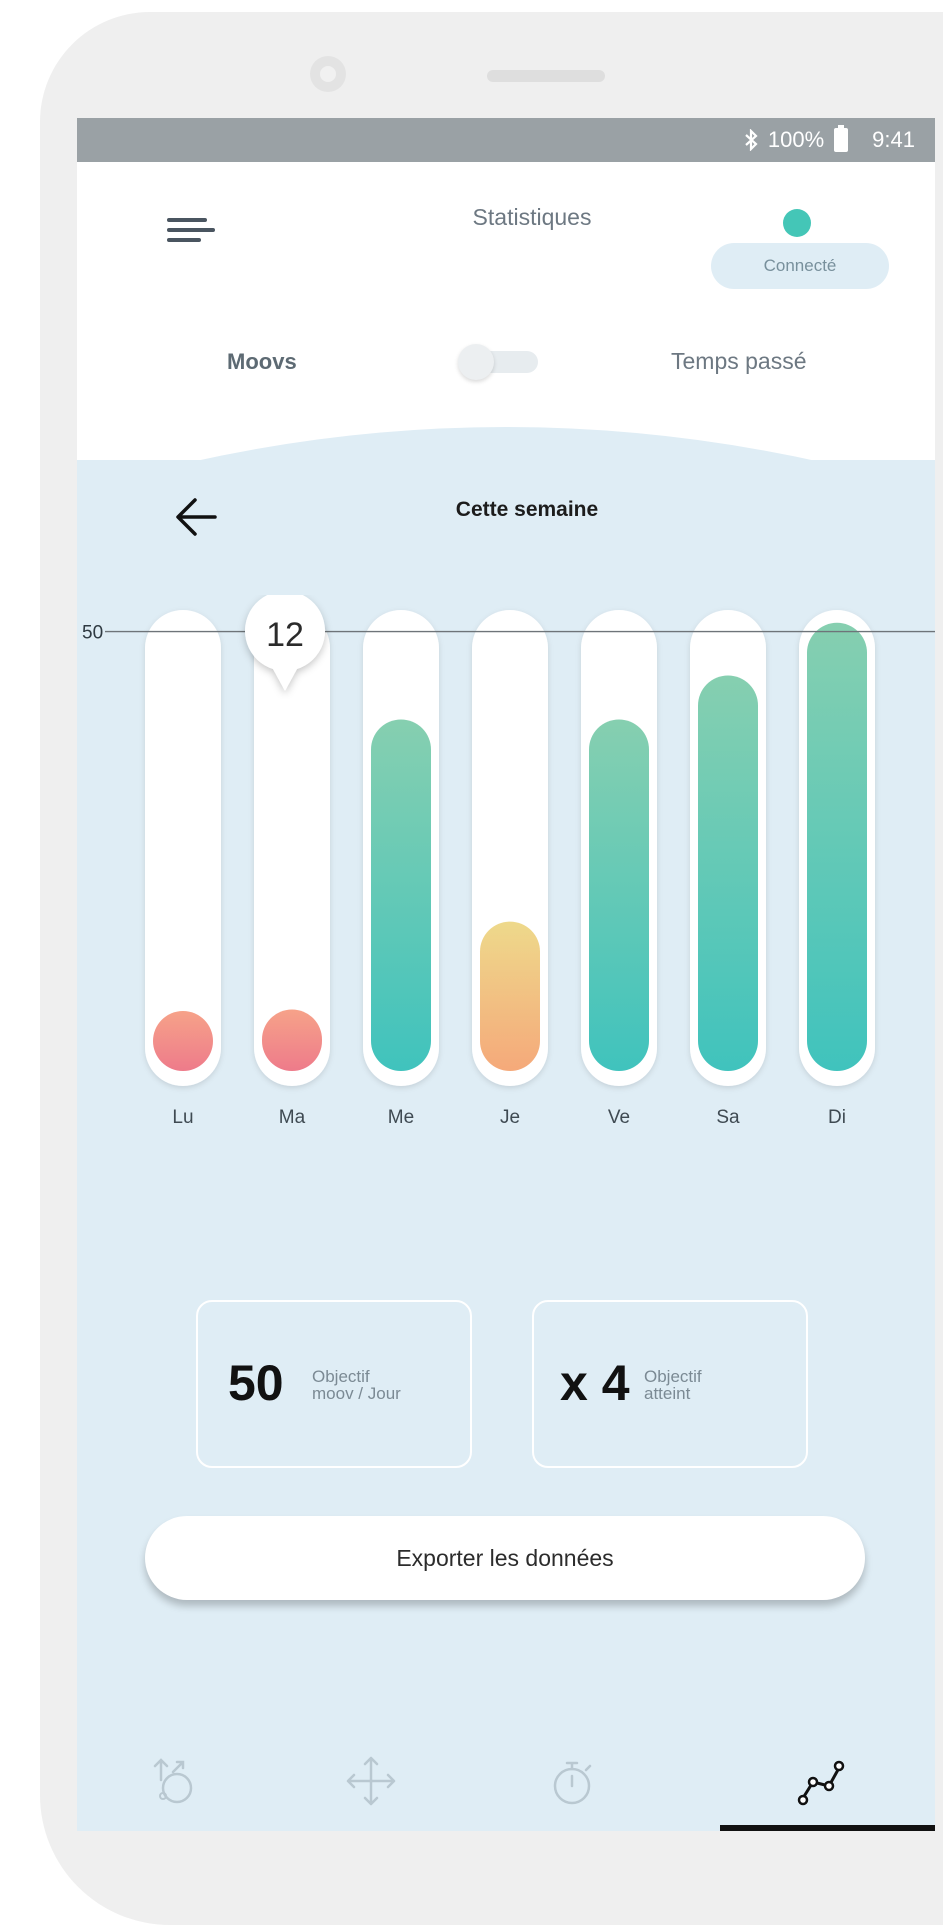 The image size is (943, 1925). I want to click on bar-je, so click(510, 996).